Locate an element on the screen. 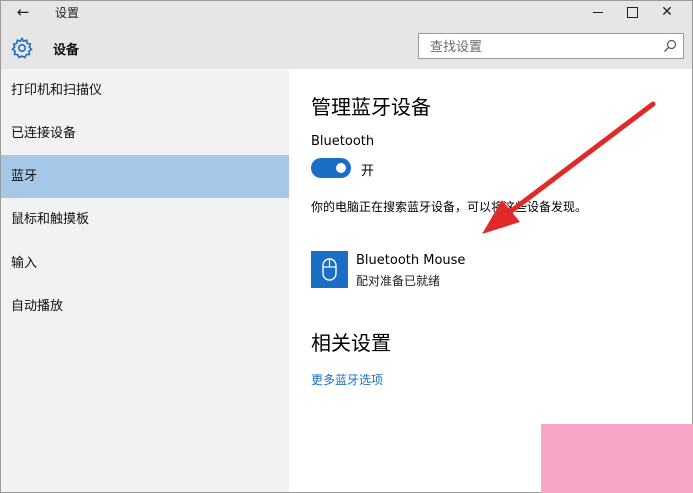 The height and width of the screenshot is (493, 693). minimize-button is located at coordinates (598, 12).